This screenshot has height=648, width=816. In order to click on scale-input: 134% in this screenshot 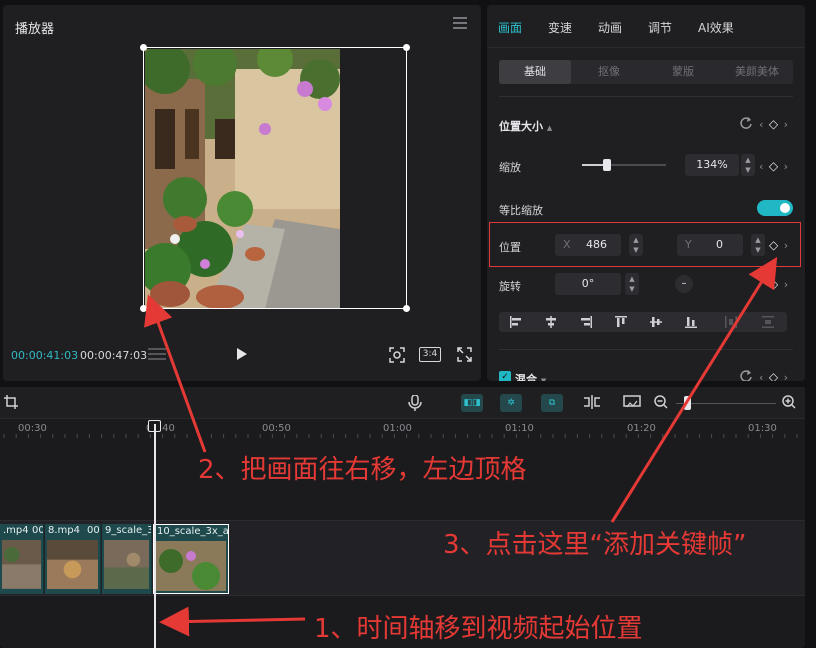, I will do `click(712, 165)`.